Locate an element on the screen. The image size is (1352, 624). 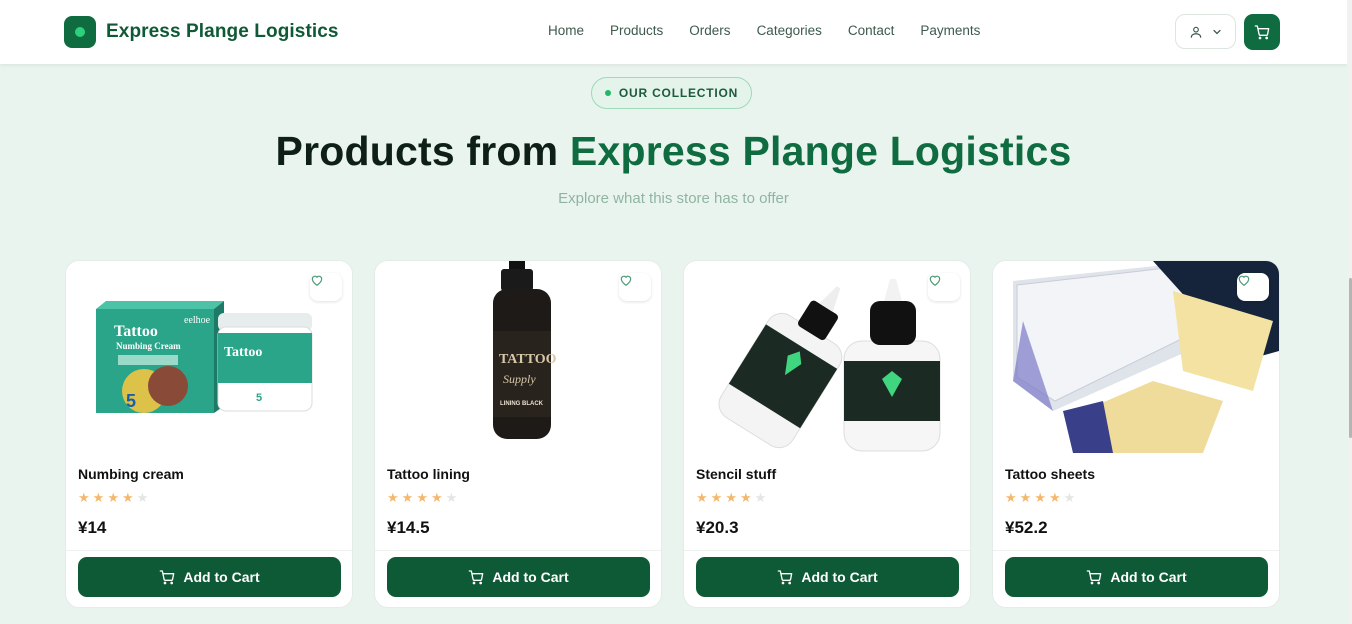
product-name: Numbing cream is located at coordinates (131, 474).